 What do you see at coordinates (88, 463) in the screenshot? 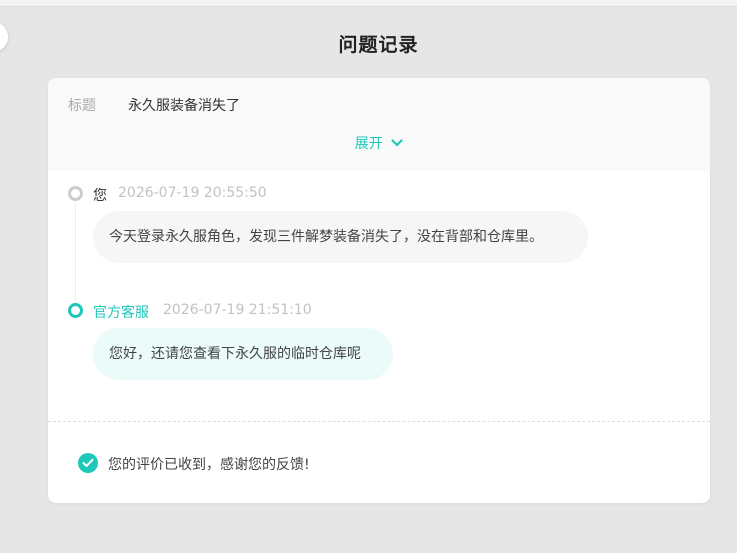
I see `check-circle-icon` at bounding box center [88, 463].